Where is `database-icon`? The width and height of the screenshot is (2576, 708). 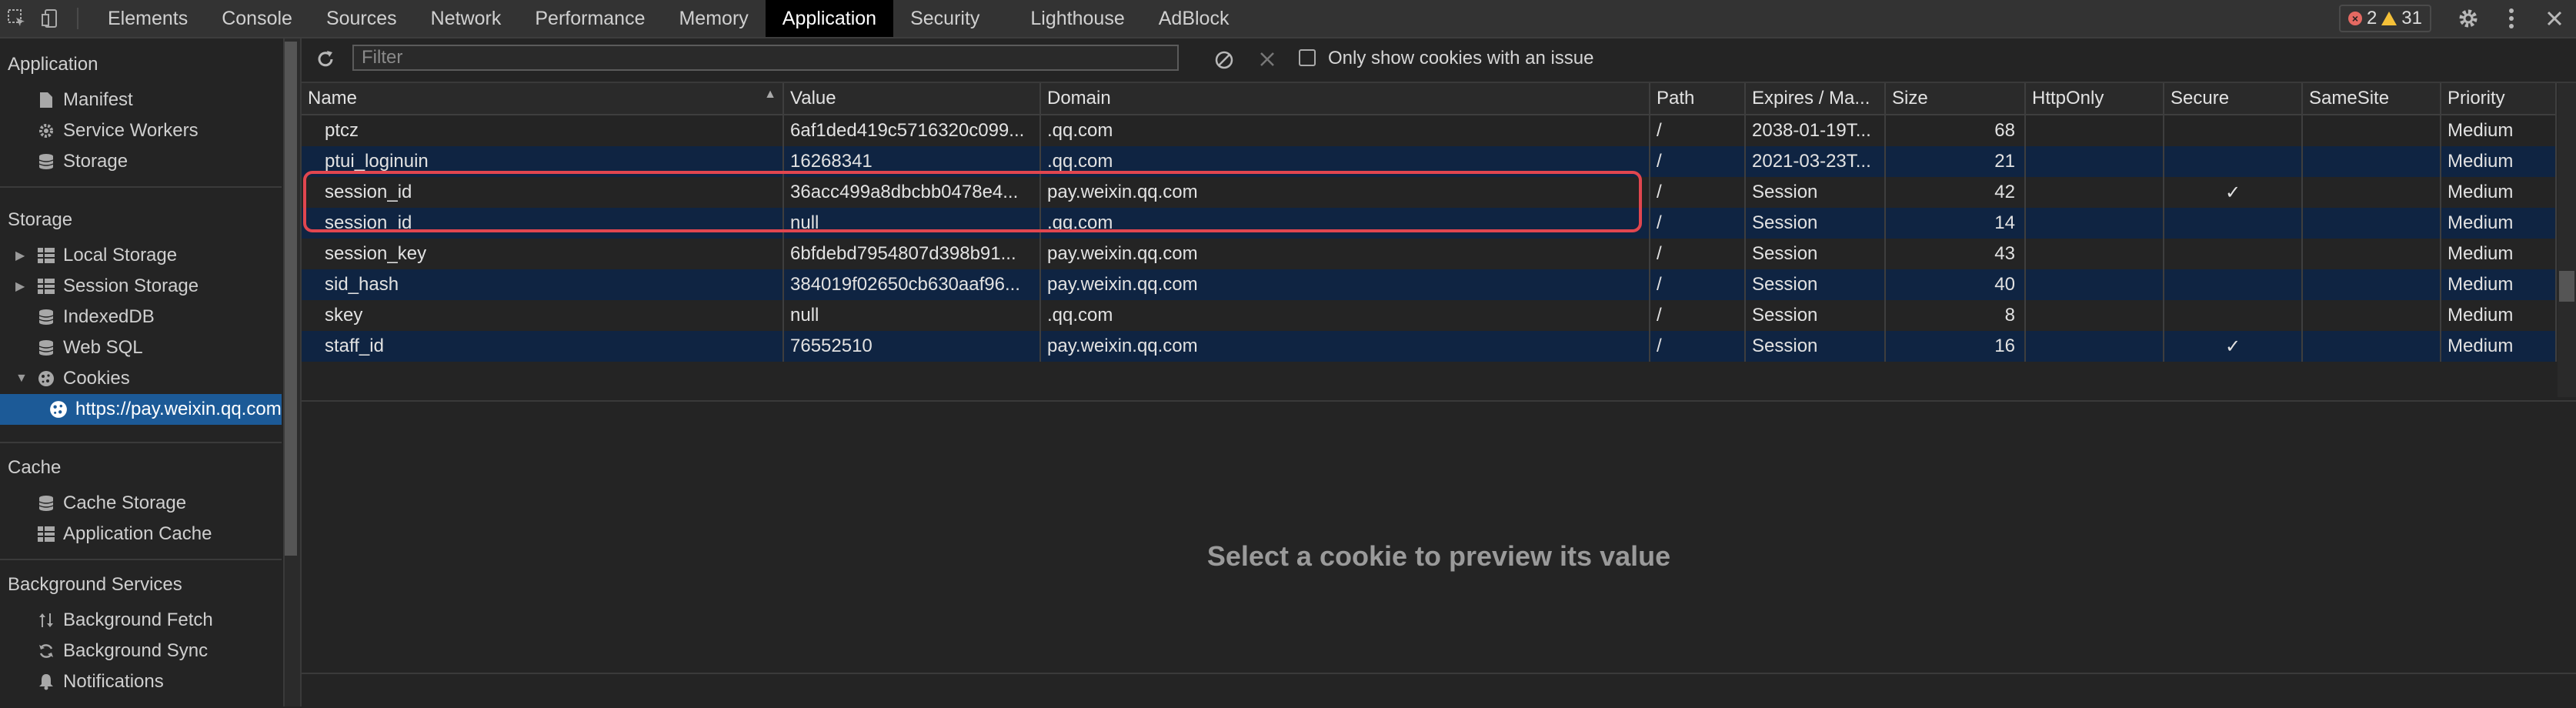 database-icon is located at coordinates (46, 161).